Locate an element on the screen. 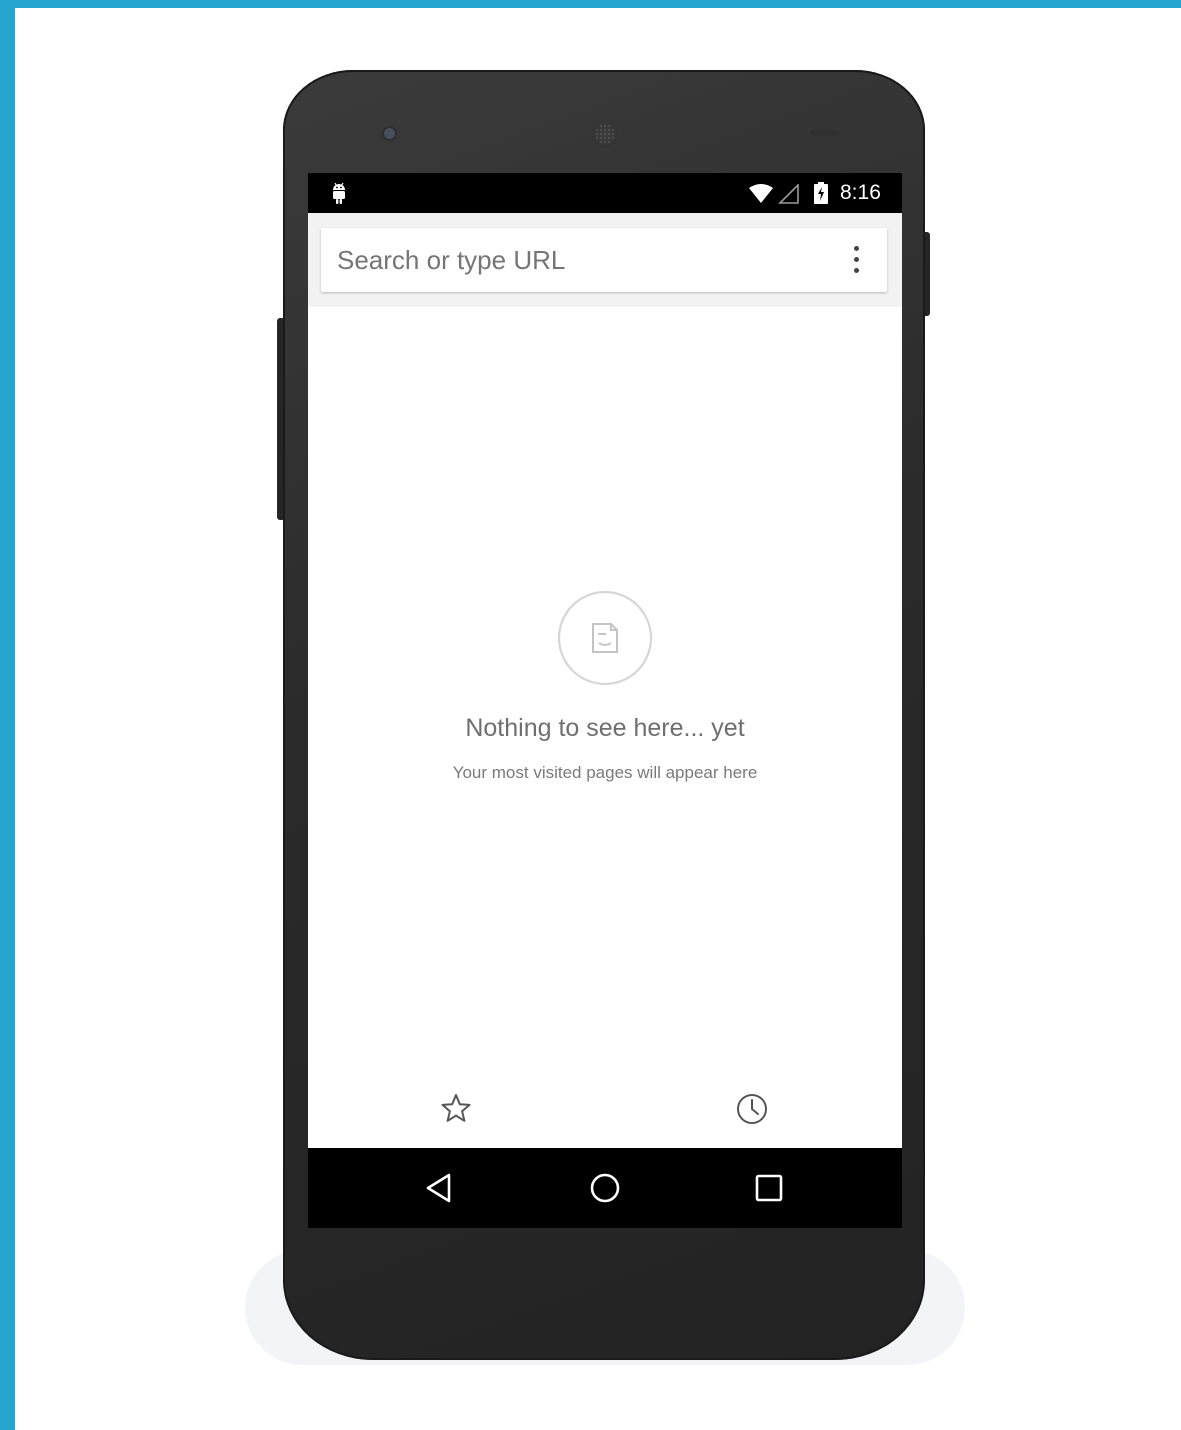 The height and width of the screenshot is (1430, 1181). system-nav-bar is located at coordinates (605, 1188).